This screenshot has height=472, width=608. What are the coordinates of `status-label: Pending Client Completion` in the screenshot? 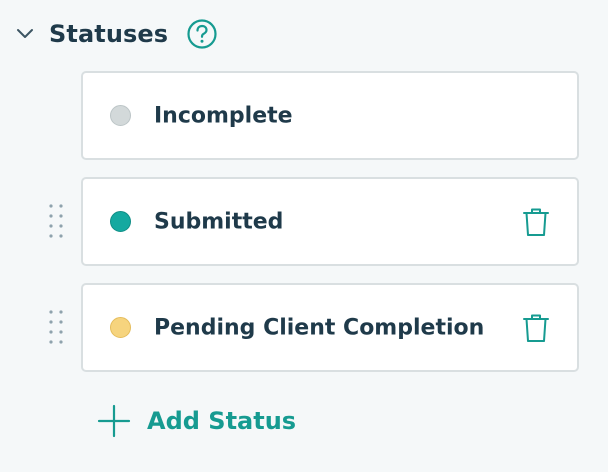 It's located at (319, 327).